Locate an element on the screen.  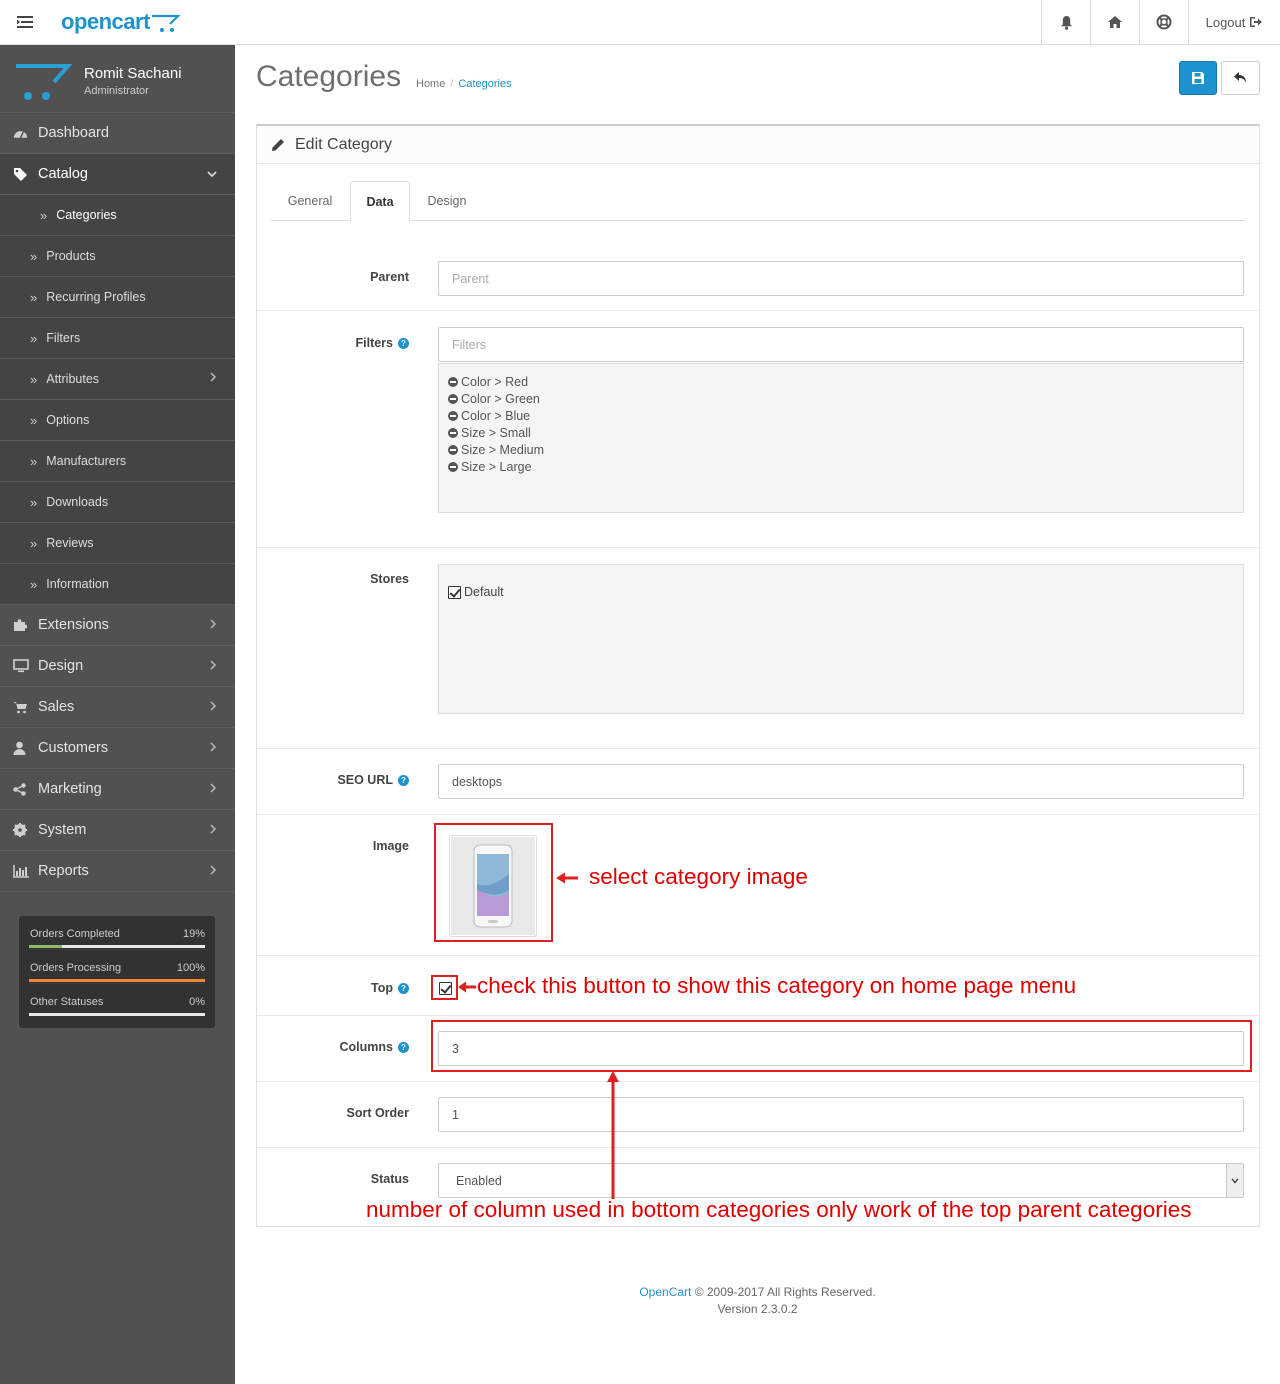
filter-item: Size > Large is located at coordinates (841, 466).